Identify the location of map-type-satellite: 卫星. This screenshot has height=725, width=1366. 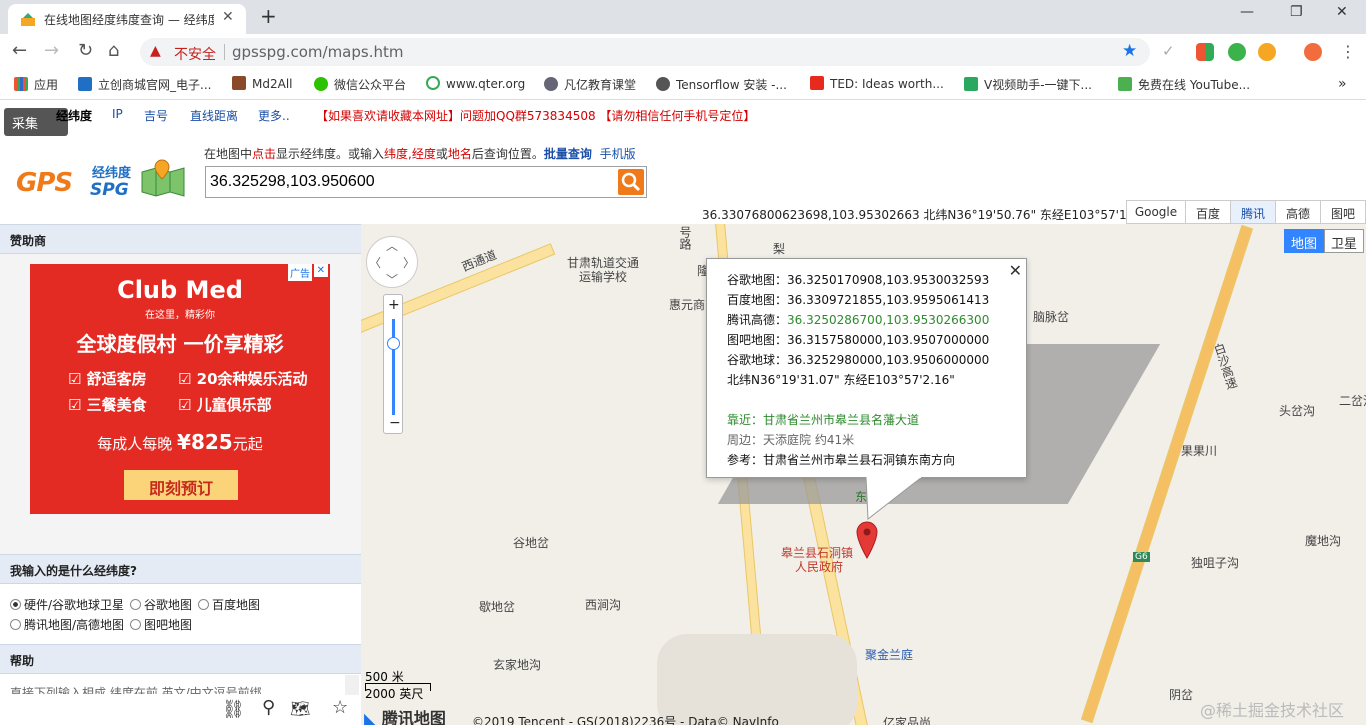
(1344, 241).